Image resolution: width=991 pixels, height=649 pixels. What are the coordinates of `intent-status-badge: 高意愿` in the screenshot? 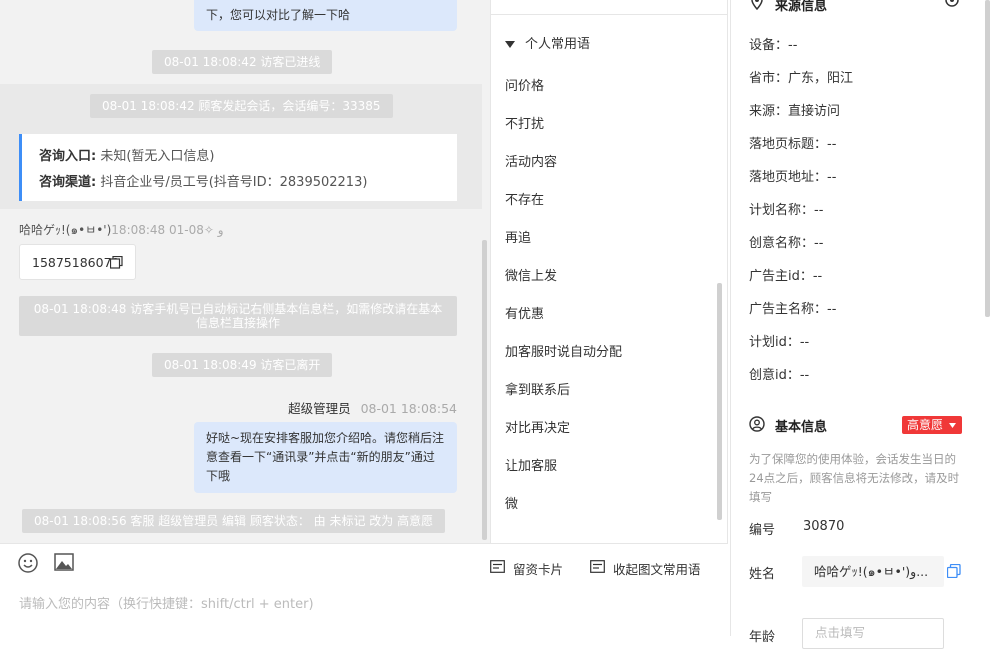 It's located at (932, 425).